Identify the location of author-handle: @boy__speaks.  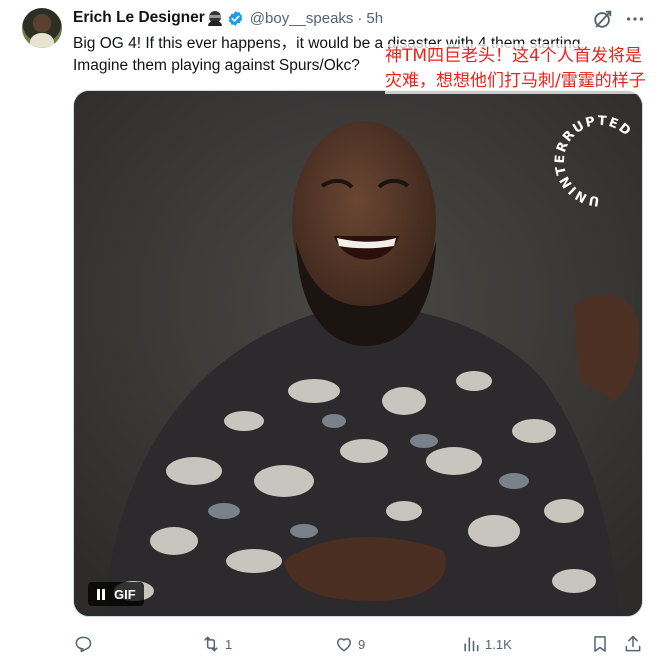
(302, 18).